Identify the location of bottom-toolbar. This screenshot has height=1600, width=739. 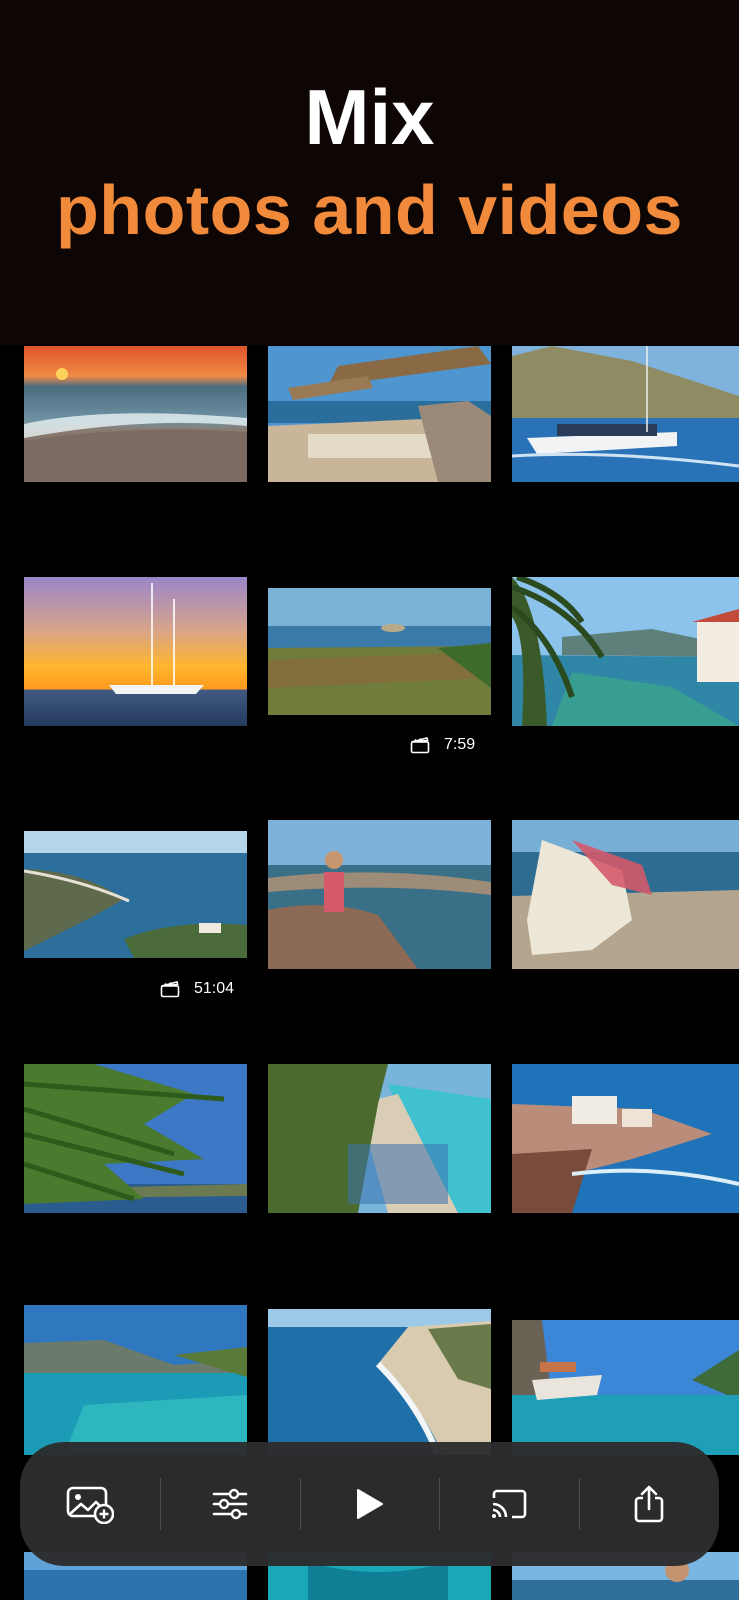
(369, 1504).